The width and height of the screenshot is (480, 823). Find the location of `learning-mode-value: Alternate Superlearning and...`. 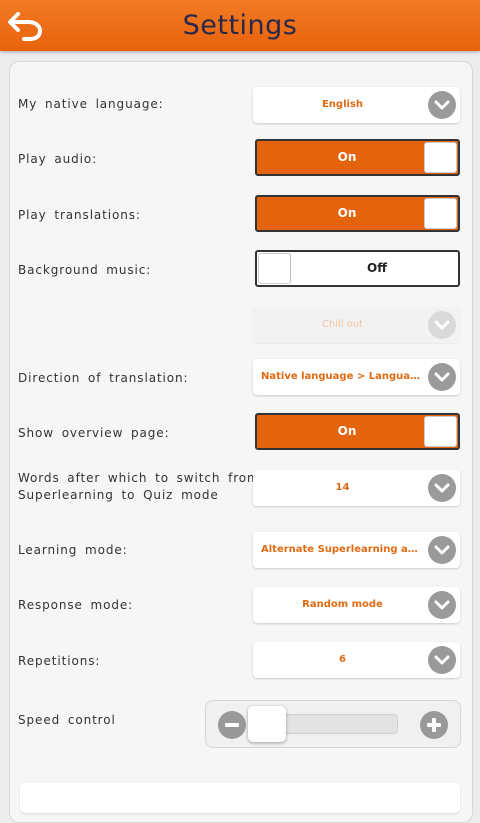

learning-mode-value: Alternate Superlearning and... is located at coordinates (342, 549).